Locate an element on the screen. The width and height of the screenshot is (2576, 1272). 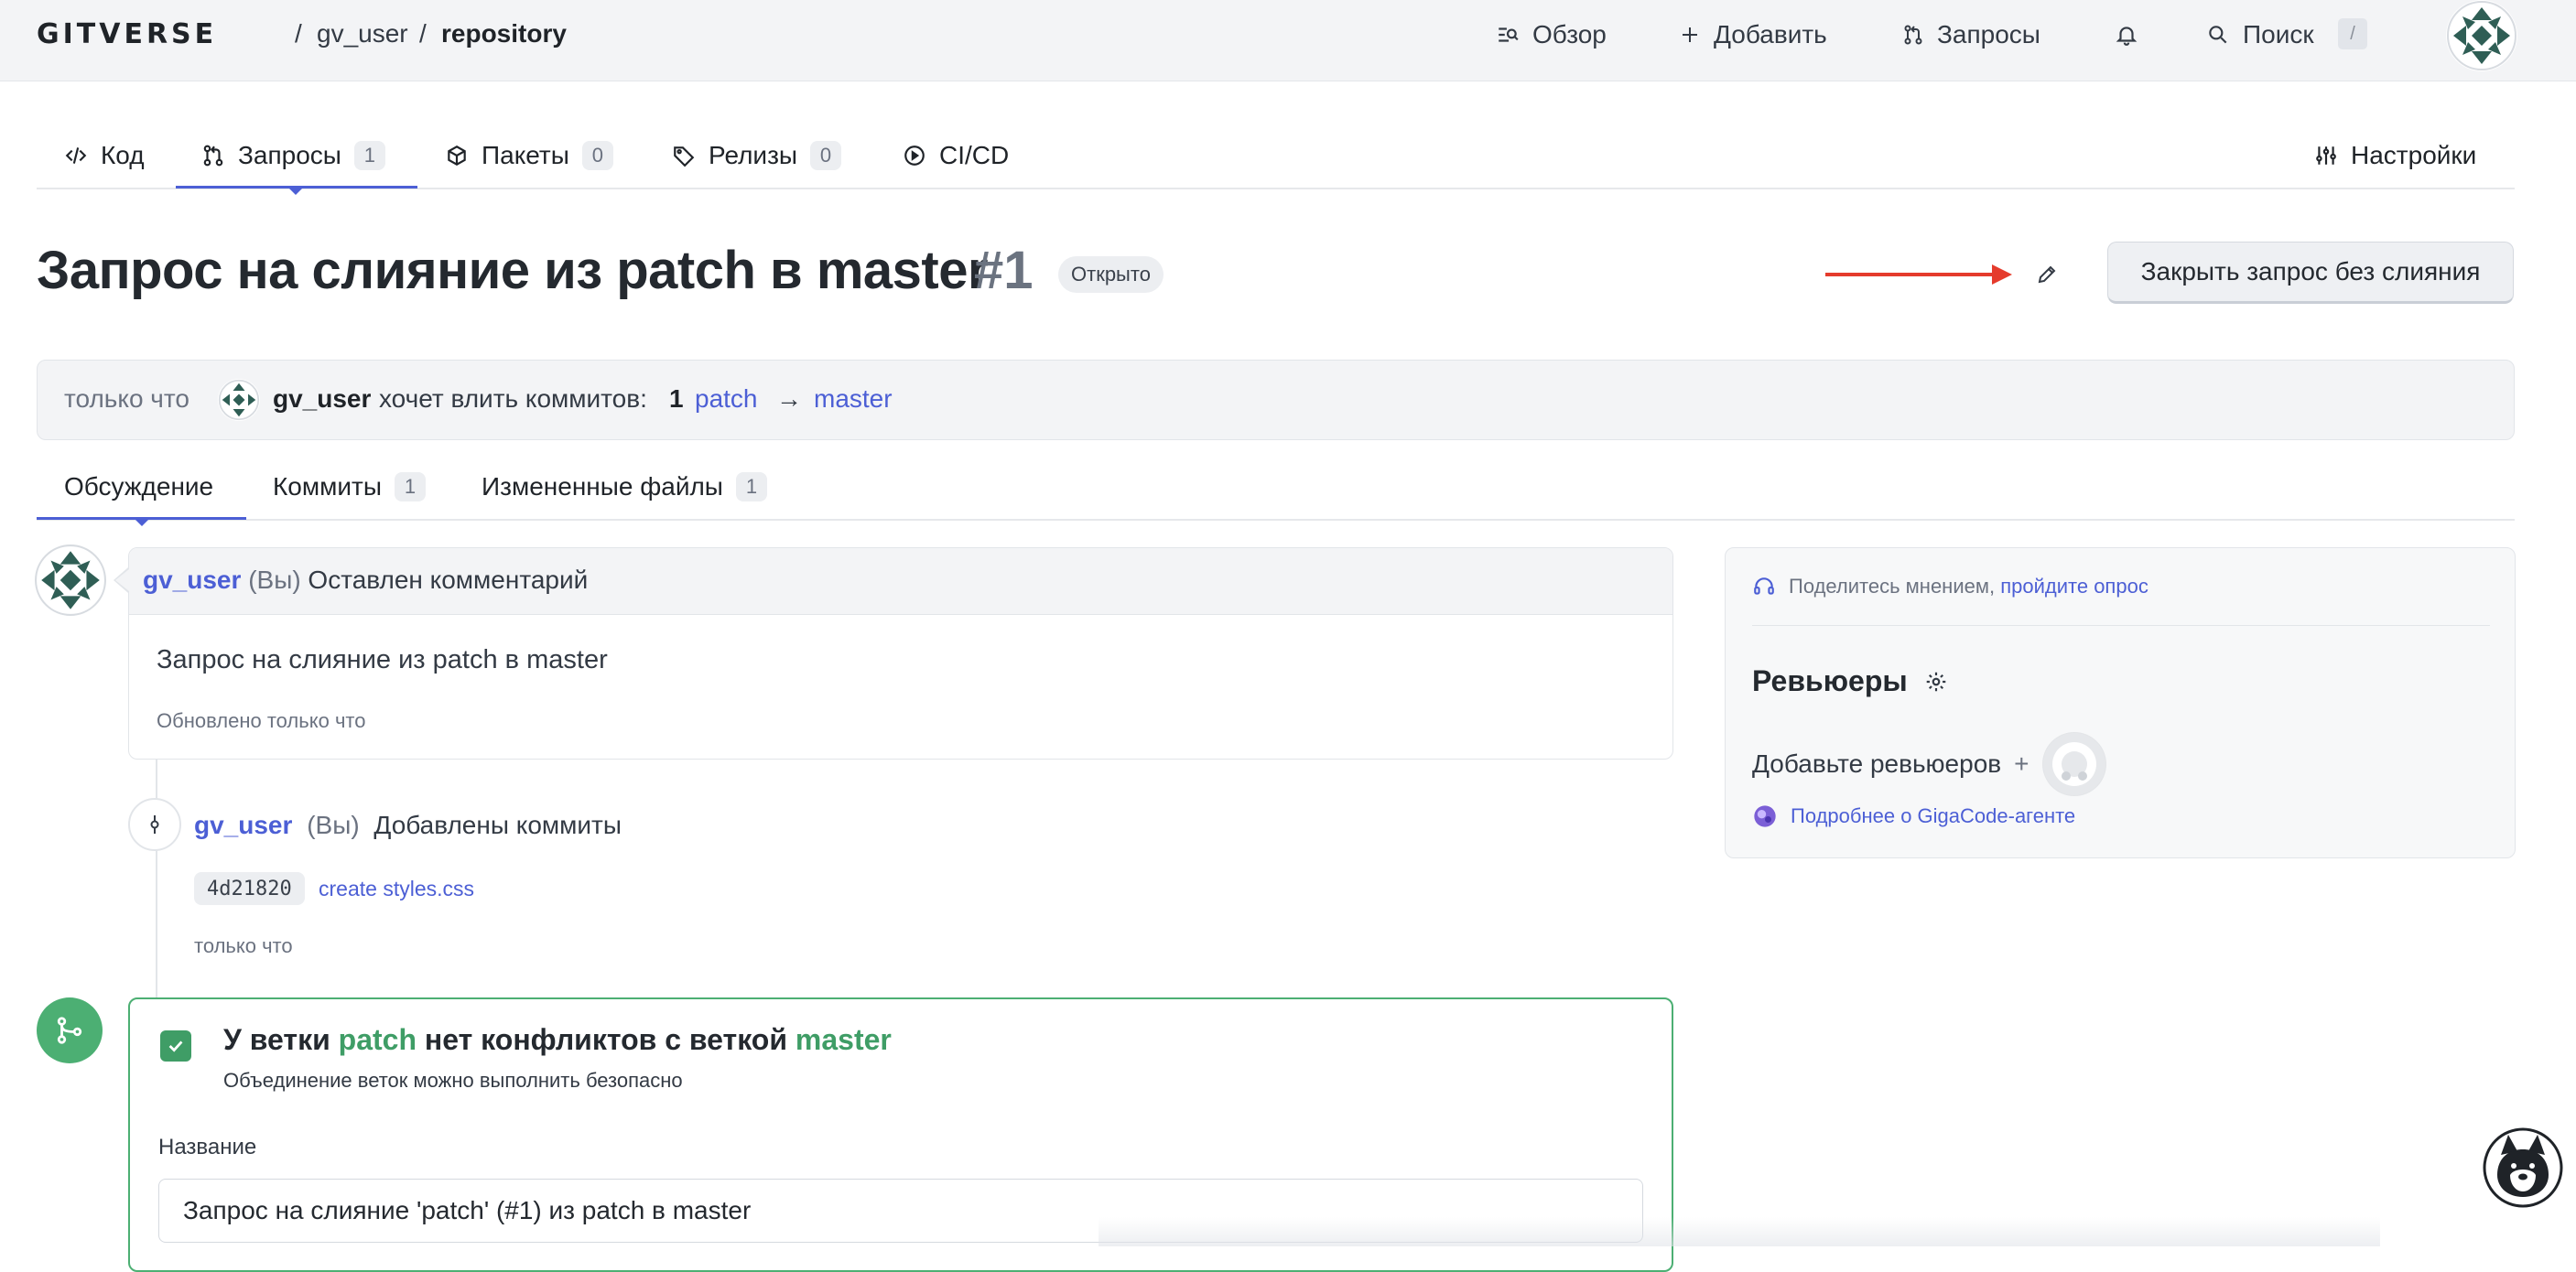
gear-icon is located at coordinates (1936, 682).